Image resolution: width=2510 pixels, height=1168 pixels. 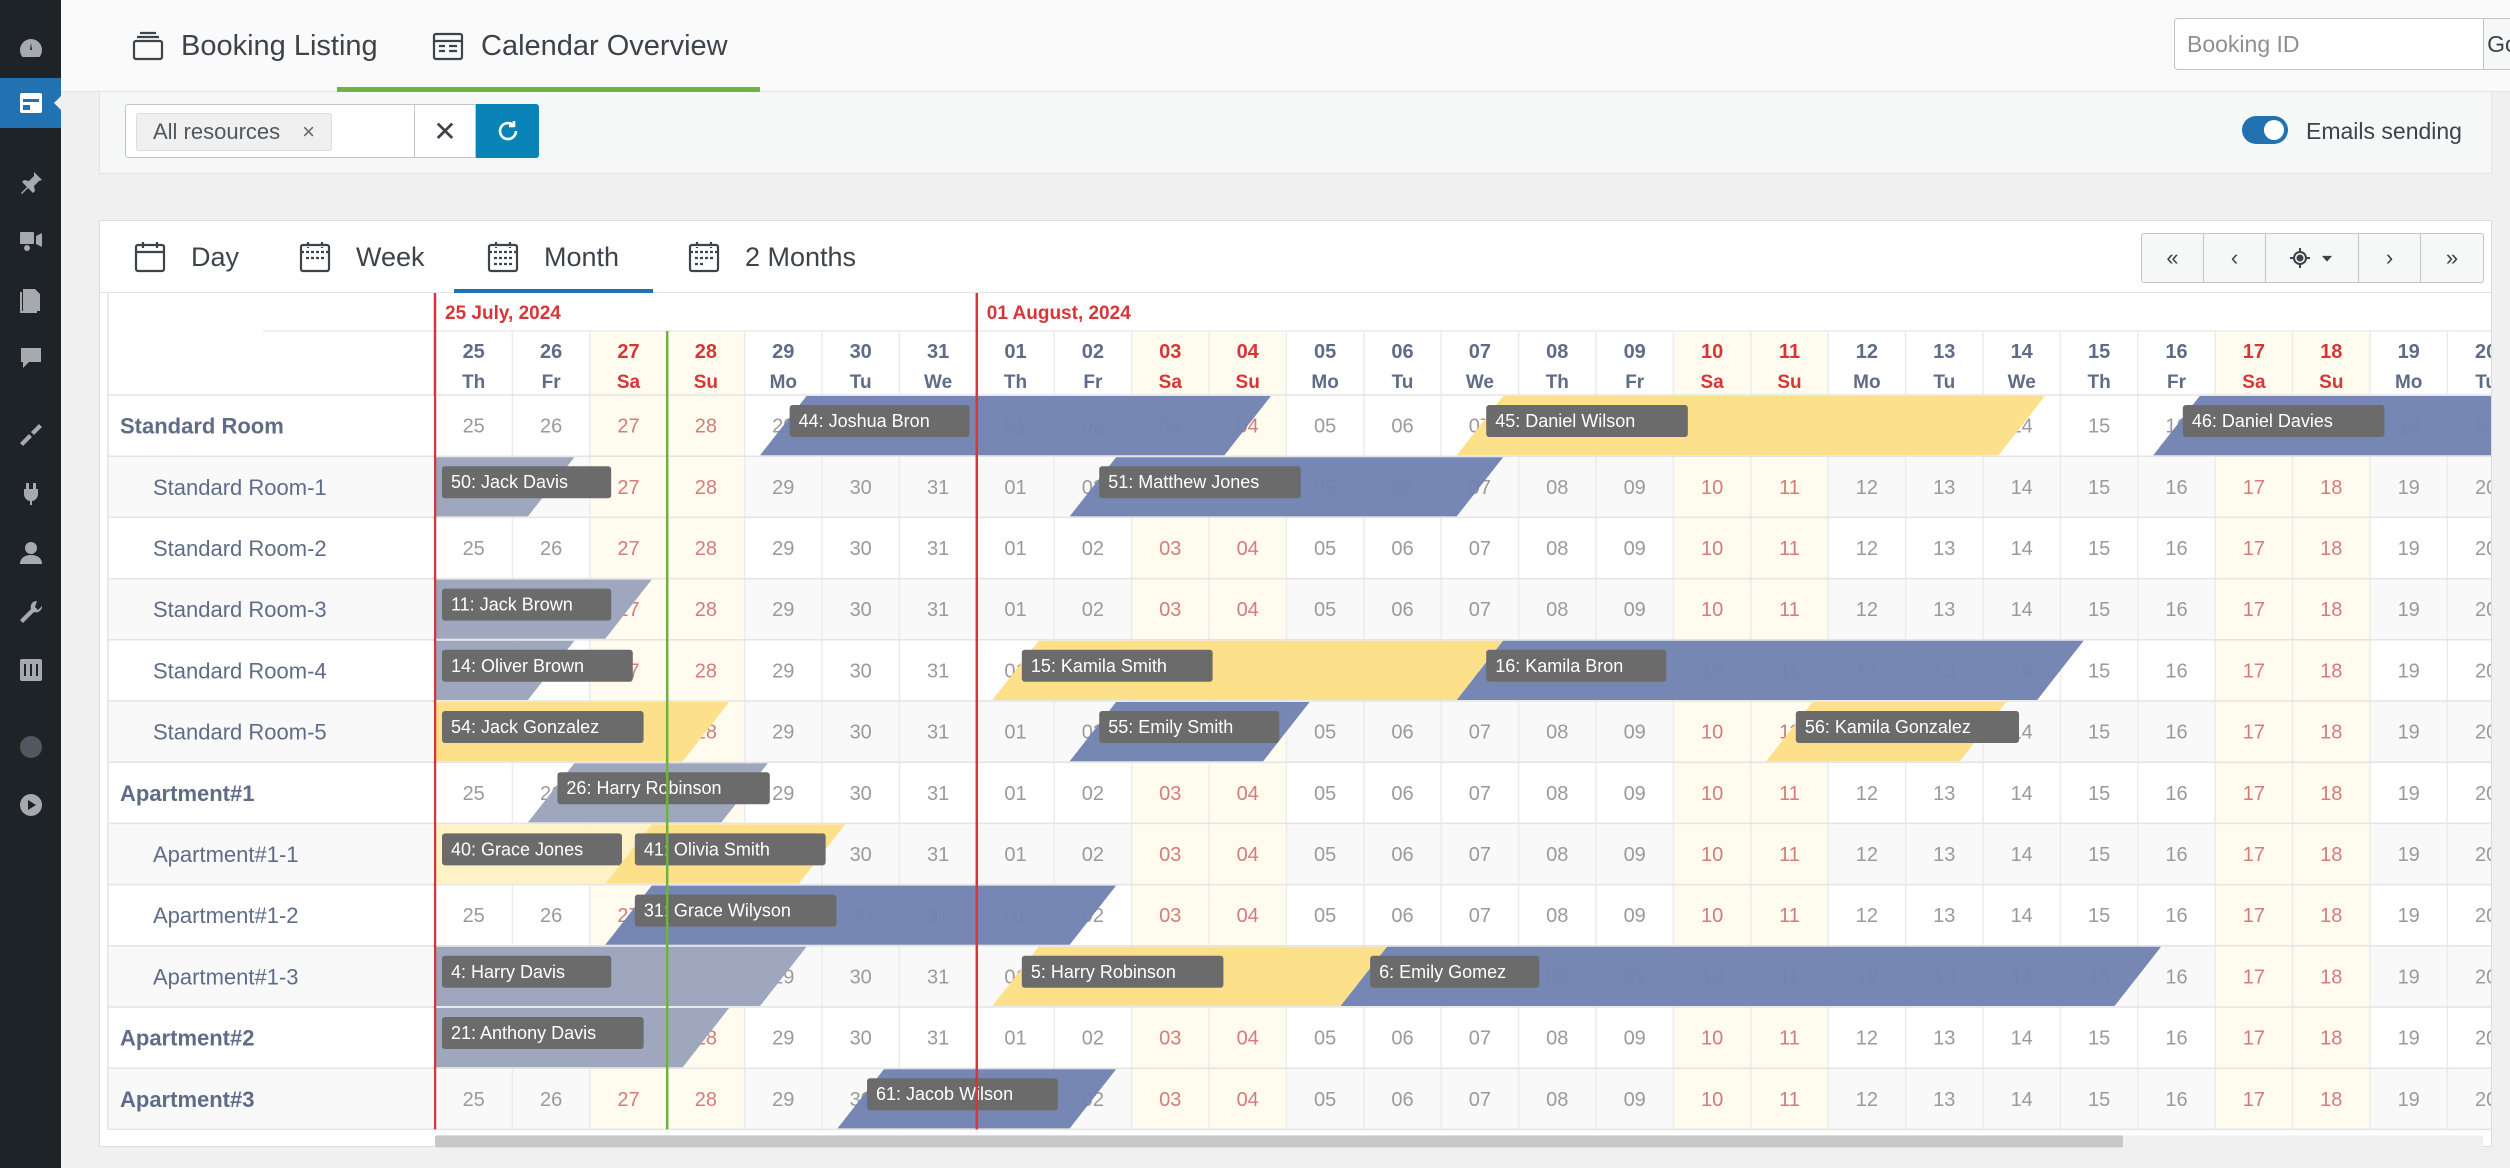 What do you see at coordinates (507, 131) in the screenshot?
I see `refresh-button` at bounding box center [507, 131].